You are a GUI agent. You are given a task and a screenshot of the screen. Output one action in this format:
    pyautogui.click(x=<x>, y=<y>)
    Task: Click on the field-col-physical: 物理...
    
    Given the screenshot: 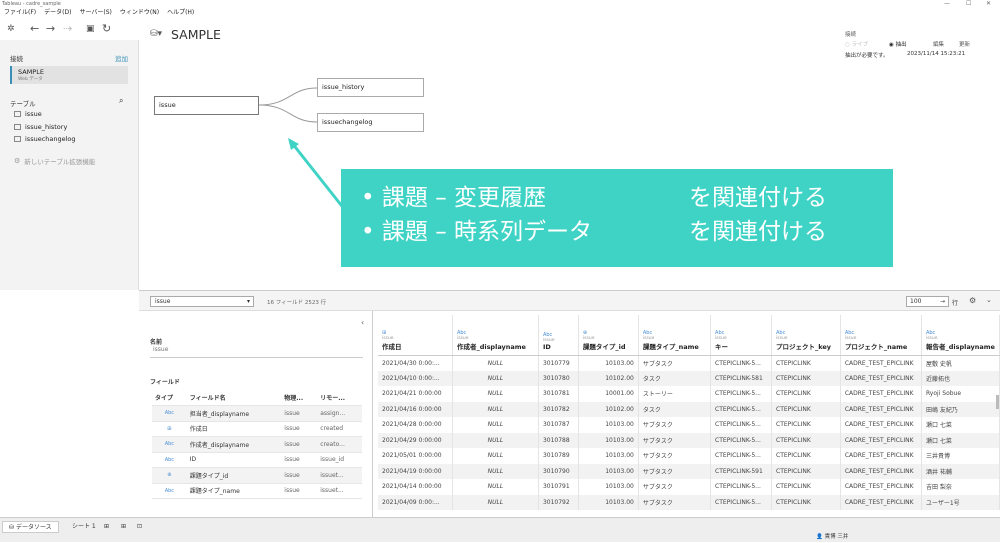 What is the action you would take?
    pyautogui.click(x=299, y=398)
    